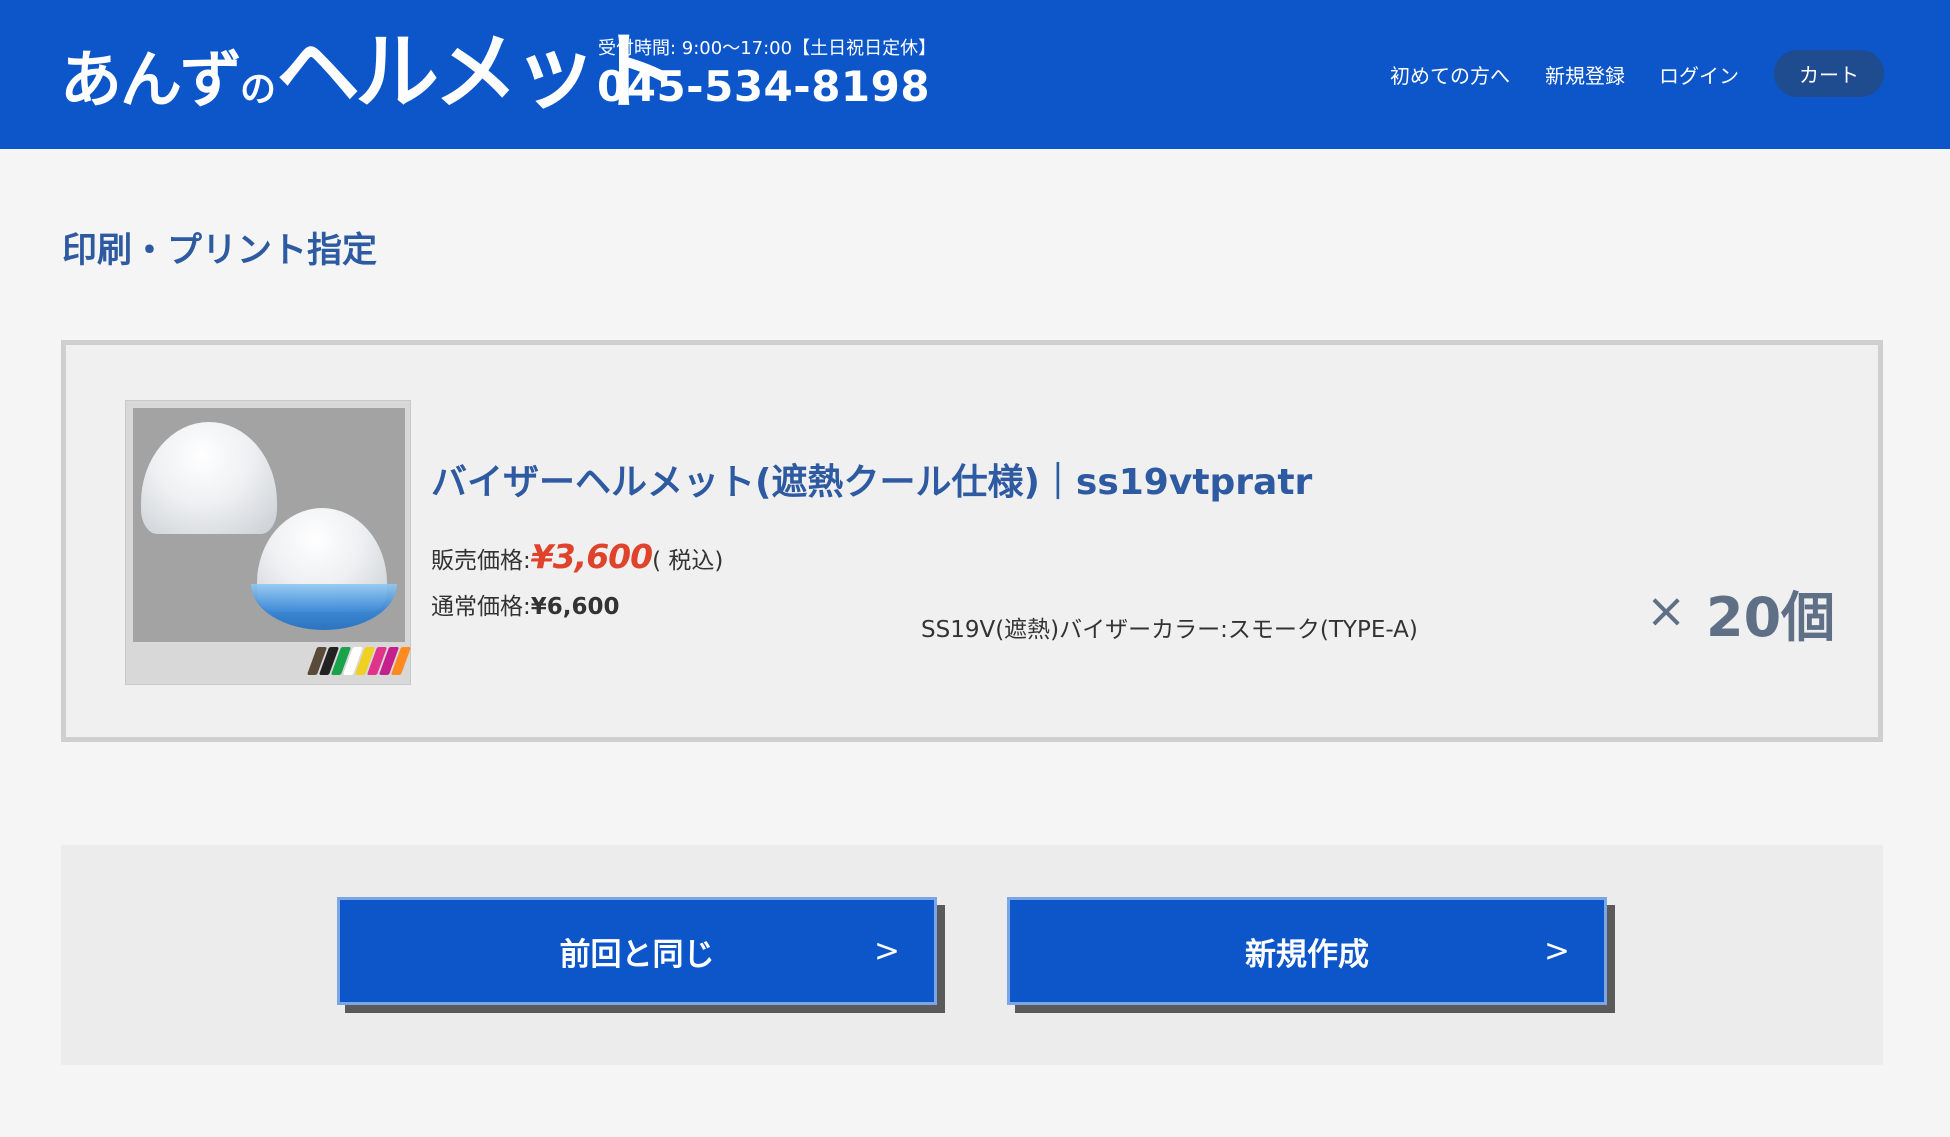  Describe the element at coordinates (1771, 617) in the screenshot. I see `quantity: 20個` at that location.